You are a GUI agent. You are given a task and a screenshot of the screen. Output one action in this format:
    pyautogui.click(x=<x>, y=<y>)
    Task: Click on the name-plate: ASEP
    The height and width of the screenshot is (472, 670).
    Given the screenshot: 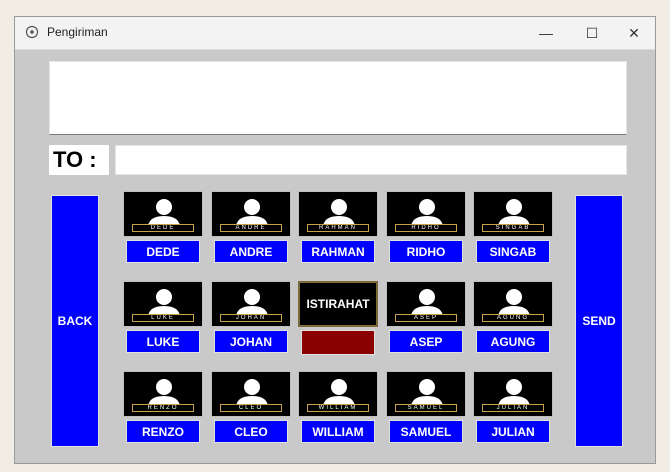 What is the action you would take?
    pyautogui.click(x=426, y=318)
    